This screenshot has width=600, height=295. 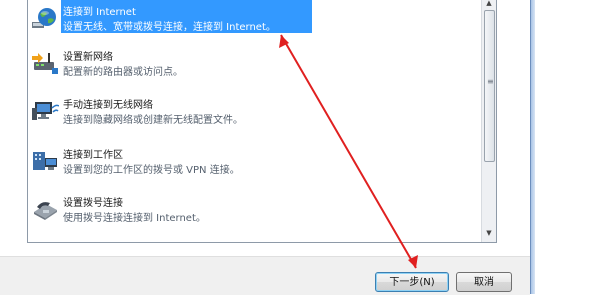 What do you see at coordinates (255, 18) in the screenshot?
I see `option-connect-internet: 连接到 Internet 设置无线、宽带或拨号连接，连接到 Internet。` at bounding box center [255, 18].